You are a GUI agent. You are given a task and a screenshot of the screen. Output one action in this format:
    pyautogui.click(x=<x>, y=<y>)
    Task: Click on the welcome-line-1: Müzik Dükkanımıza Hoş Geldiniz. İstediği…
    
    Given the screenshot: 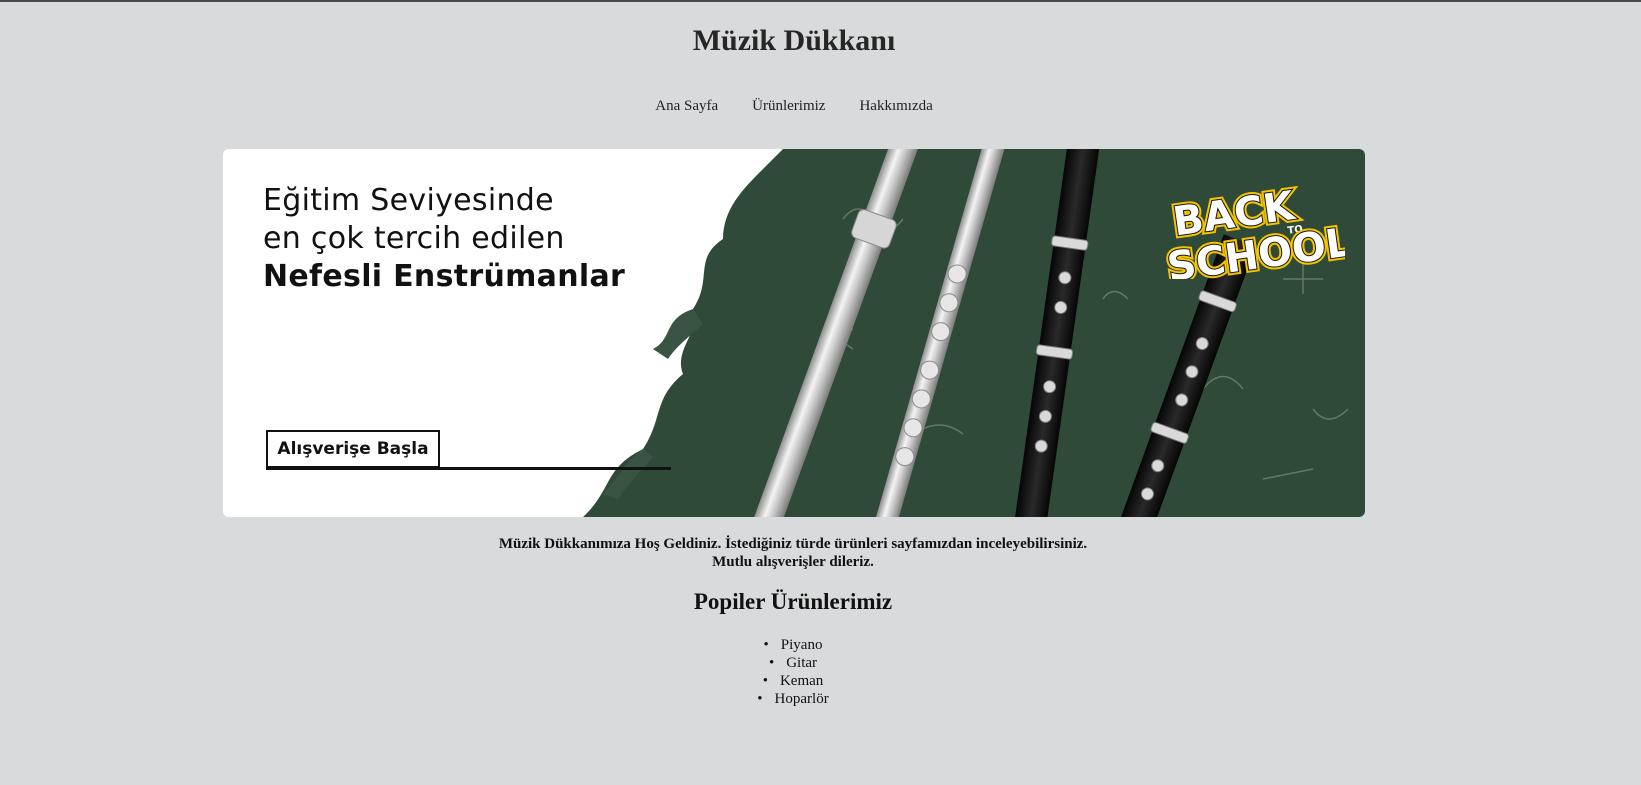 What is the action you would take?
    pyautogui.click(x=793, y=544)
    